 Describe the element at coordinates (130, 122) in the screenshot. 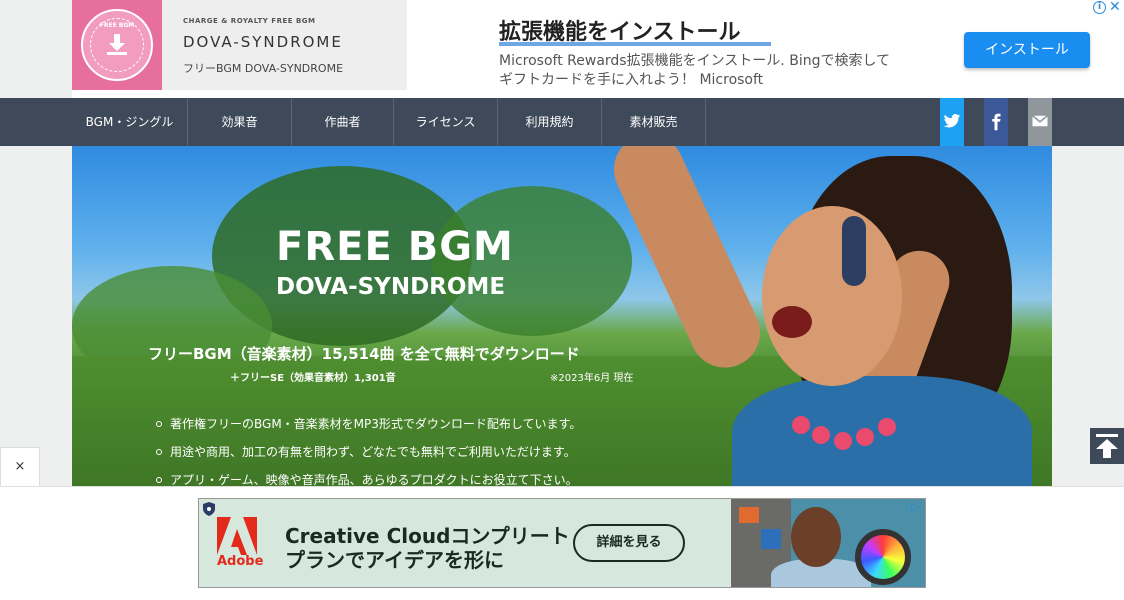

I see `nav-item-bgm: BGM・ジングル` at that location.